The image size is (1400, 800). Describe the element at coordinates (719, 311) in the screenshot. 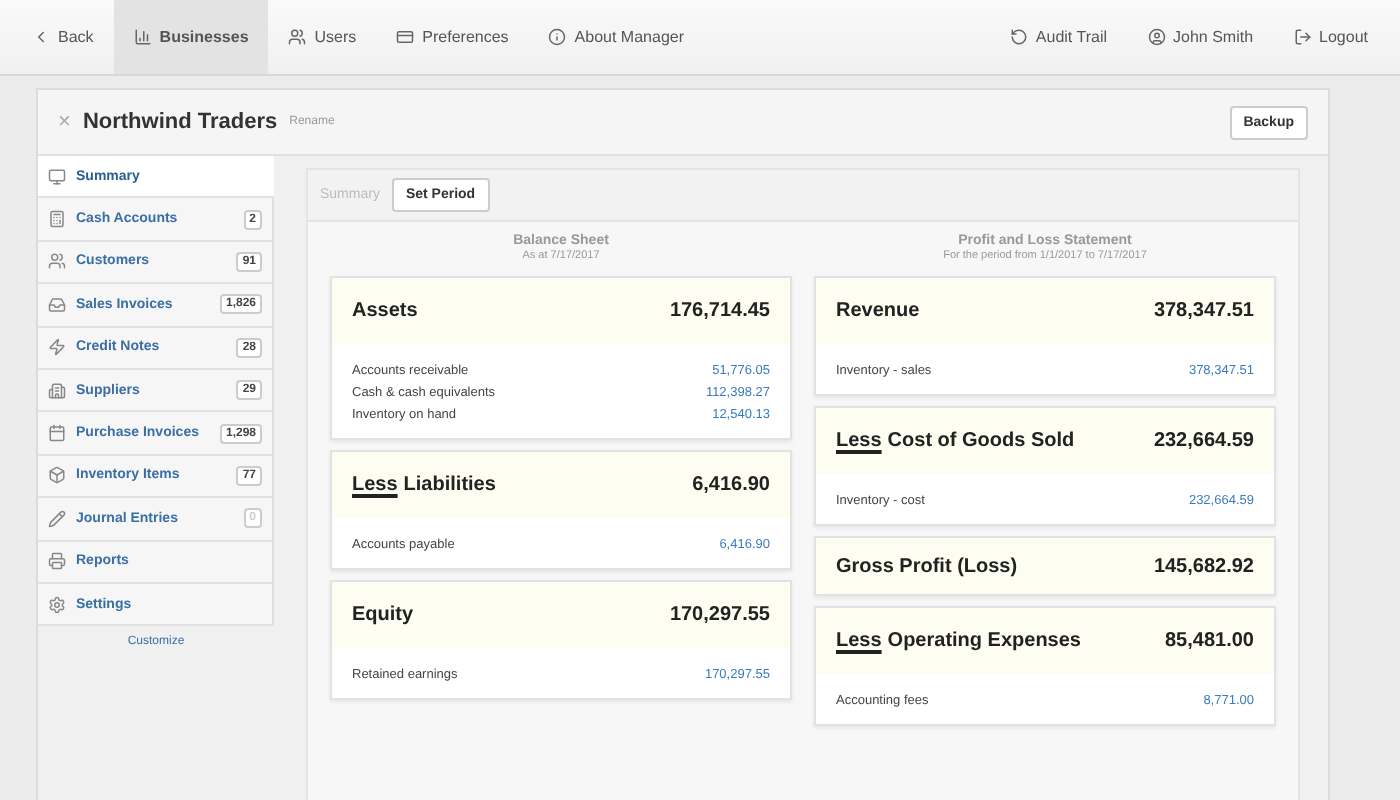

I see `card-total: 176,714.45` at that location.